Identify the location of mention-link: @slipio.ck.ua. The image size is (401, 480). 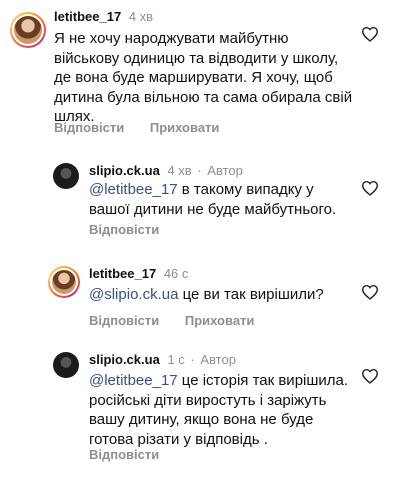
(133, 294).